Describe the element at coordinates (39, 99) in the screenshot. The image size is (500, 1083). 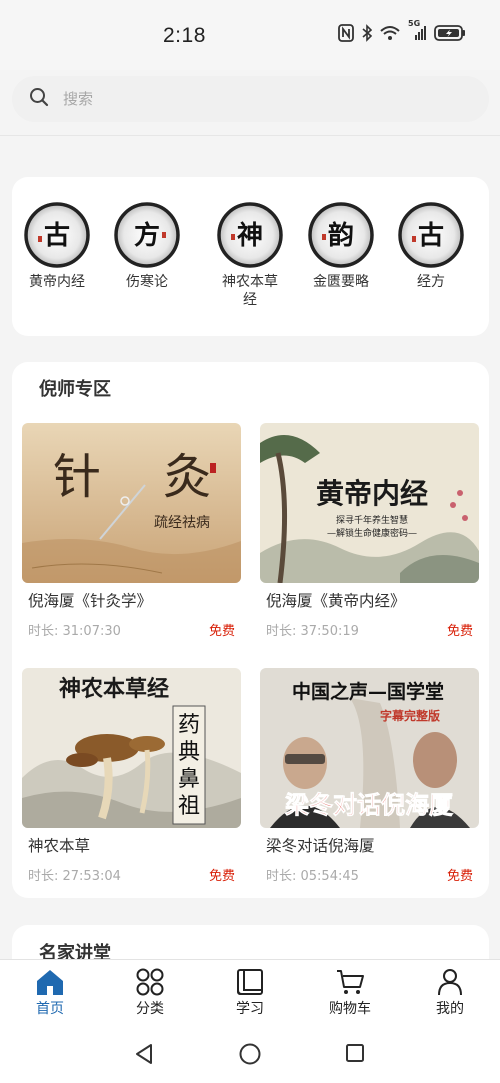
I see `search-icon` at that location.